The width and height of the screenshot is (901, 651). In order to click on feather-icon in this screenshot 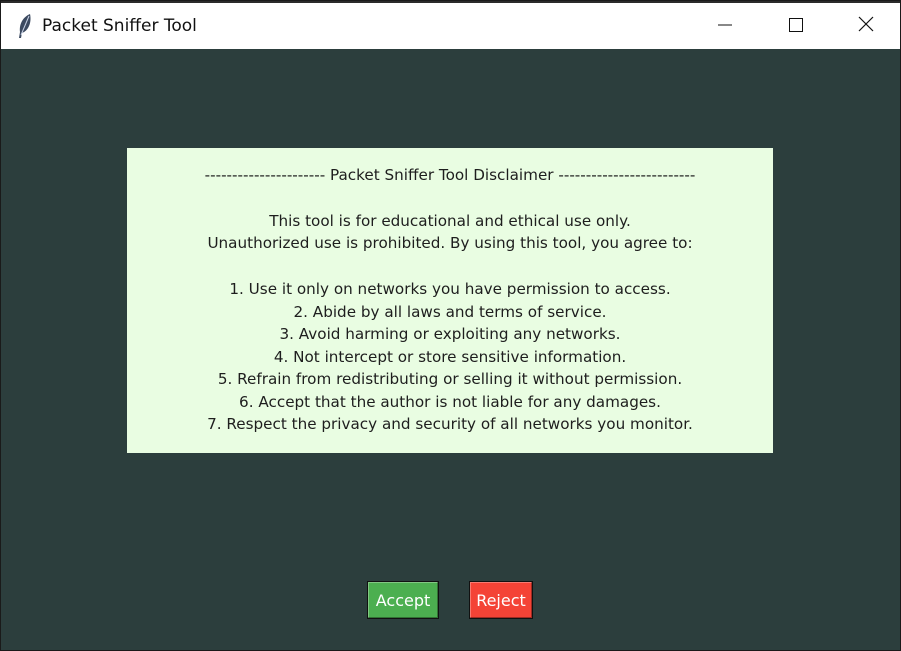, I will do `click(25, 26)`.